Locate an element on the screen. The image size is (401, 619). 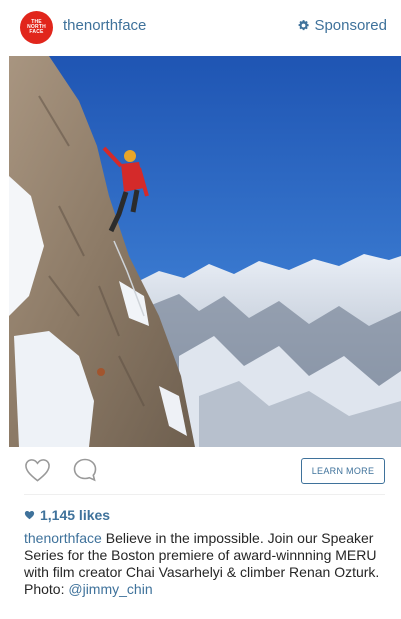
caption-username-link: thenorthface is located at coordinates (63, 538).